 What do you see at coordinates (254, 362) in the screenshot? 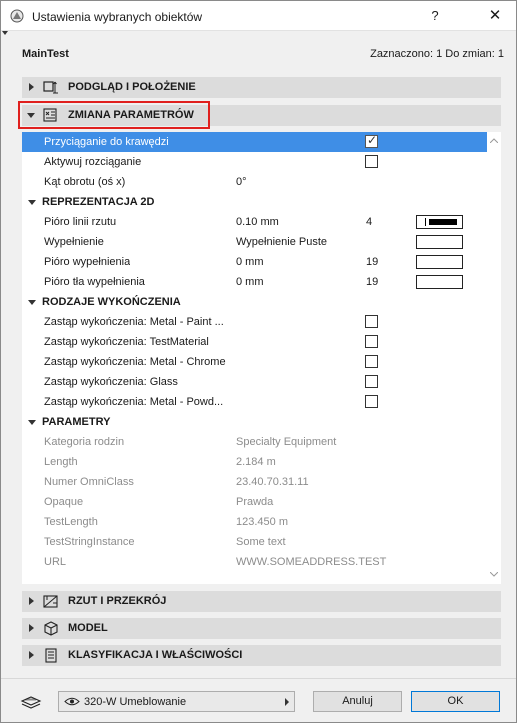
I see `row-override-finish: Zastąp wykończenia: Metal - Chrome` at bounding box center [254, 362].